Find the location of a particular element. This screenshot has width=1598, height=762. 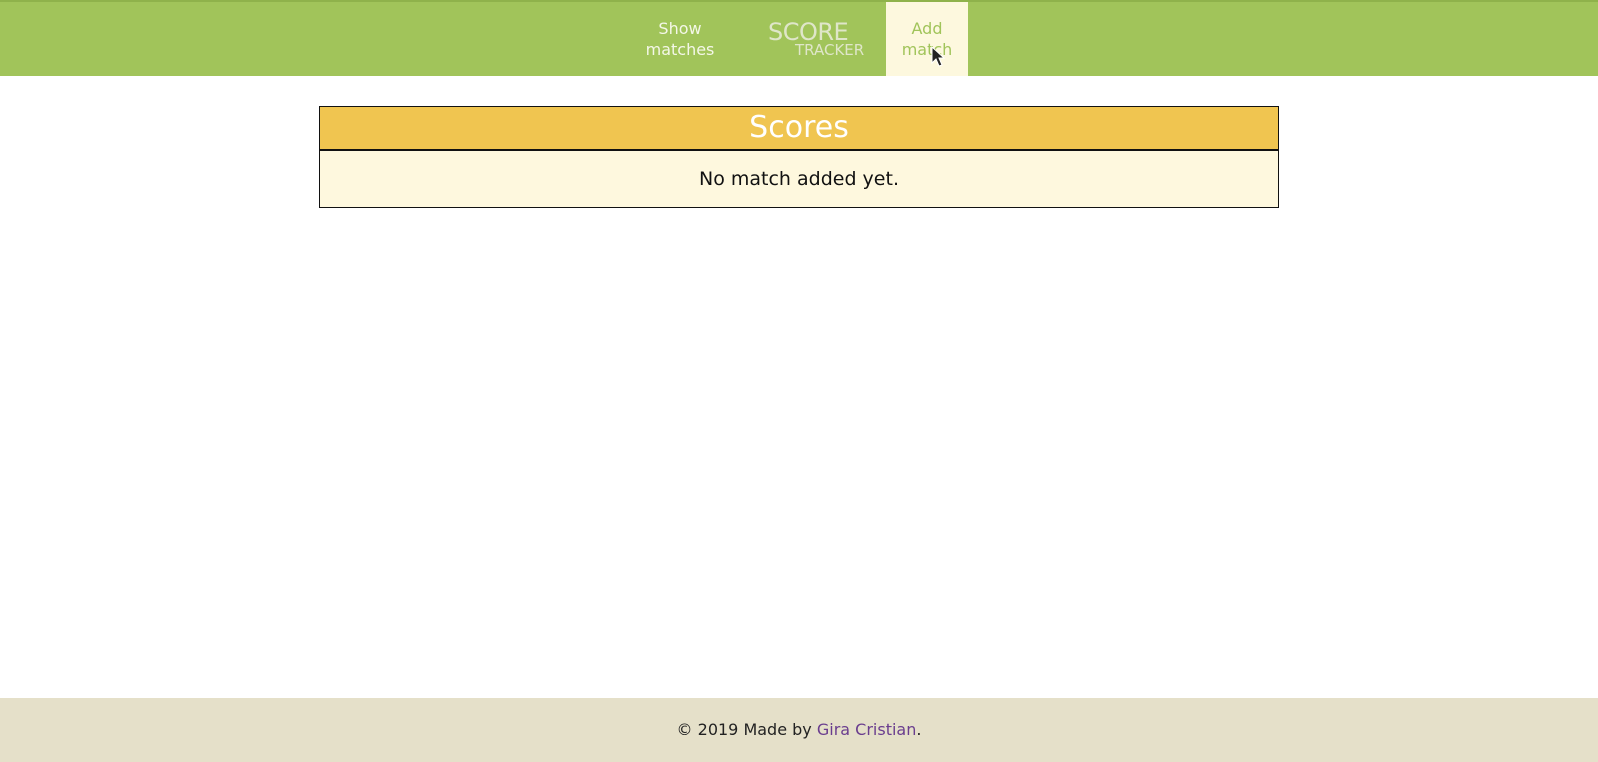

show-matches-link: Show matches is located at coordinates (680, 39).